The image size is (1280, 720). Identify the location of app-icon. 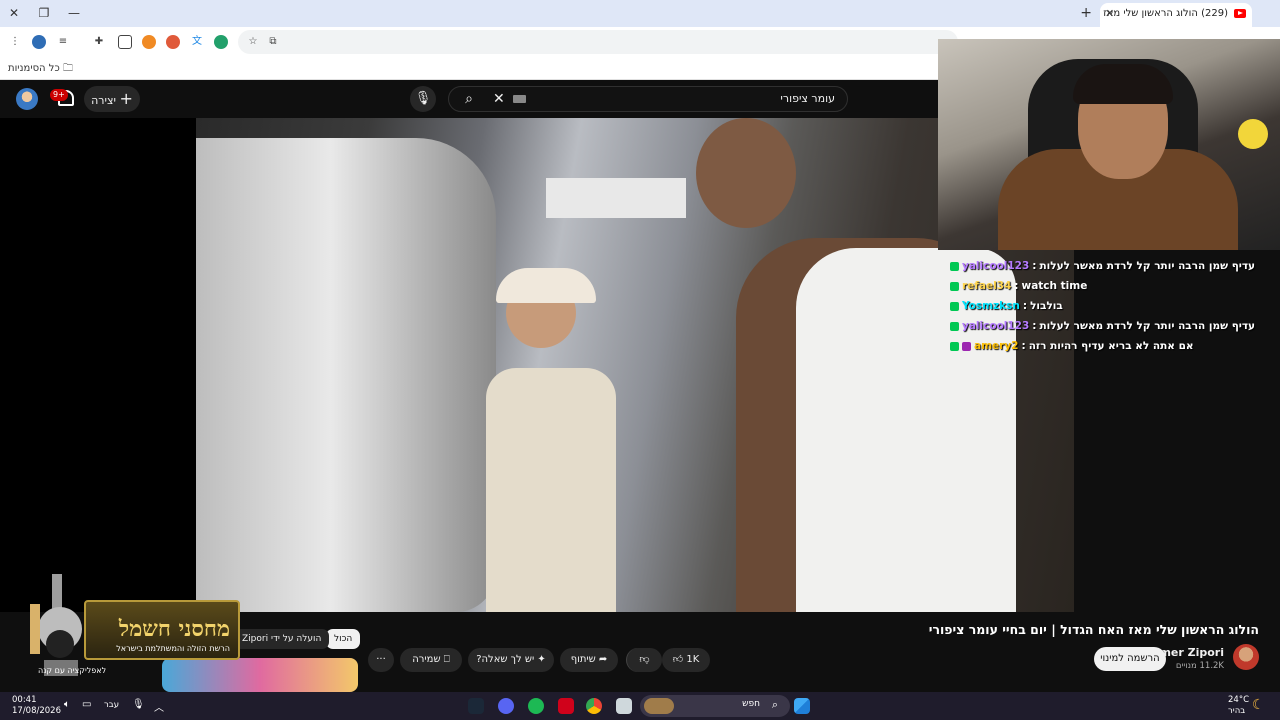
(566, 706).